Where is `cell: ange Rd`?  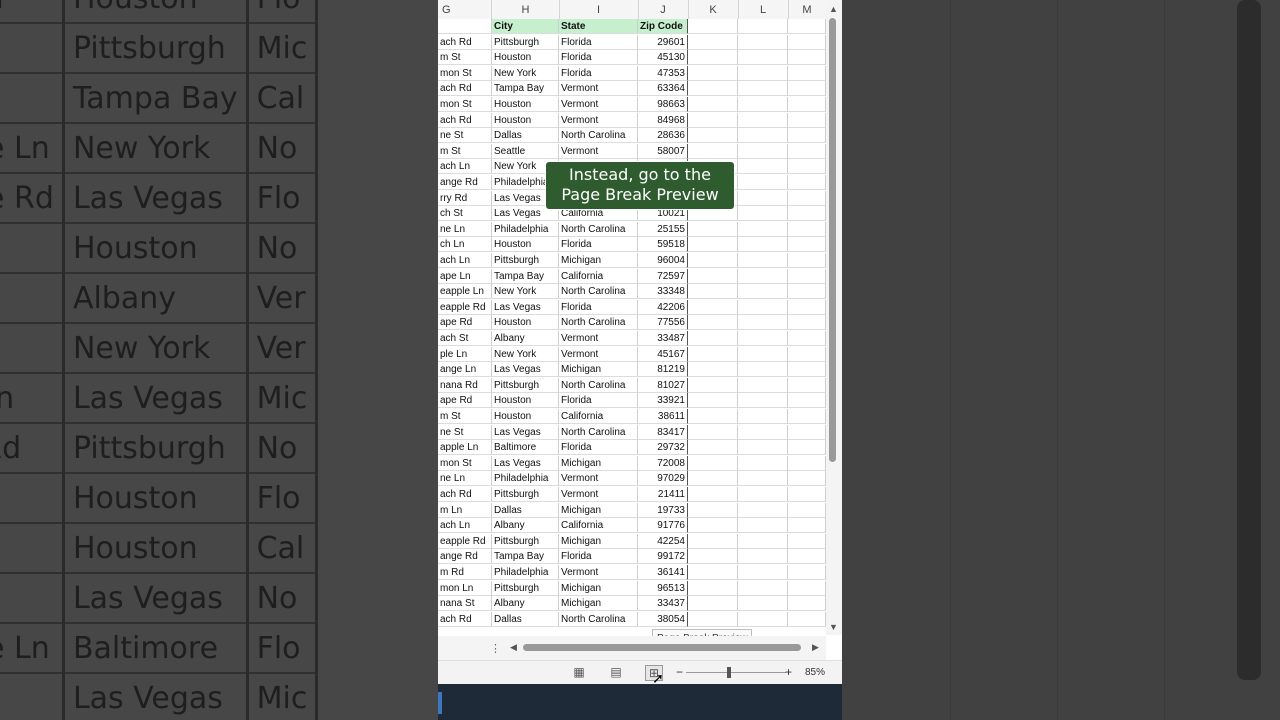 cell: ange Rd is located at coordinates (465, 557).